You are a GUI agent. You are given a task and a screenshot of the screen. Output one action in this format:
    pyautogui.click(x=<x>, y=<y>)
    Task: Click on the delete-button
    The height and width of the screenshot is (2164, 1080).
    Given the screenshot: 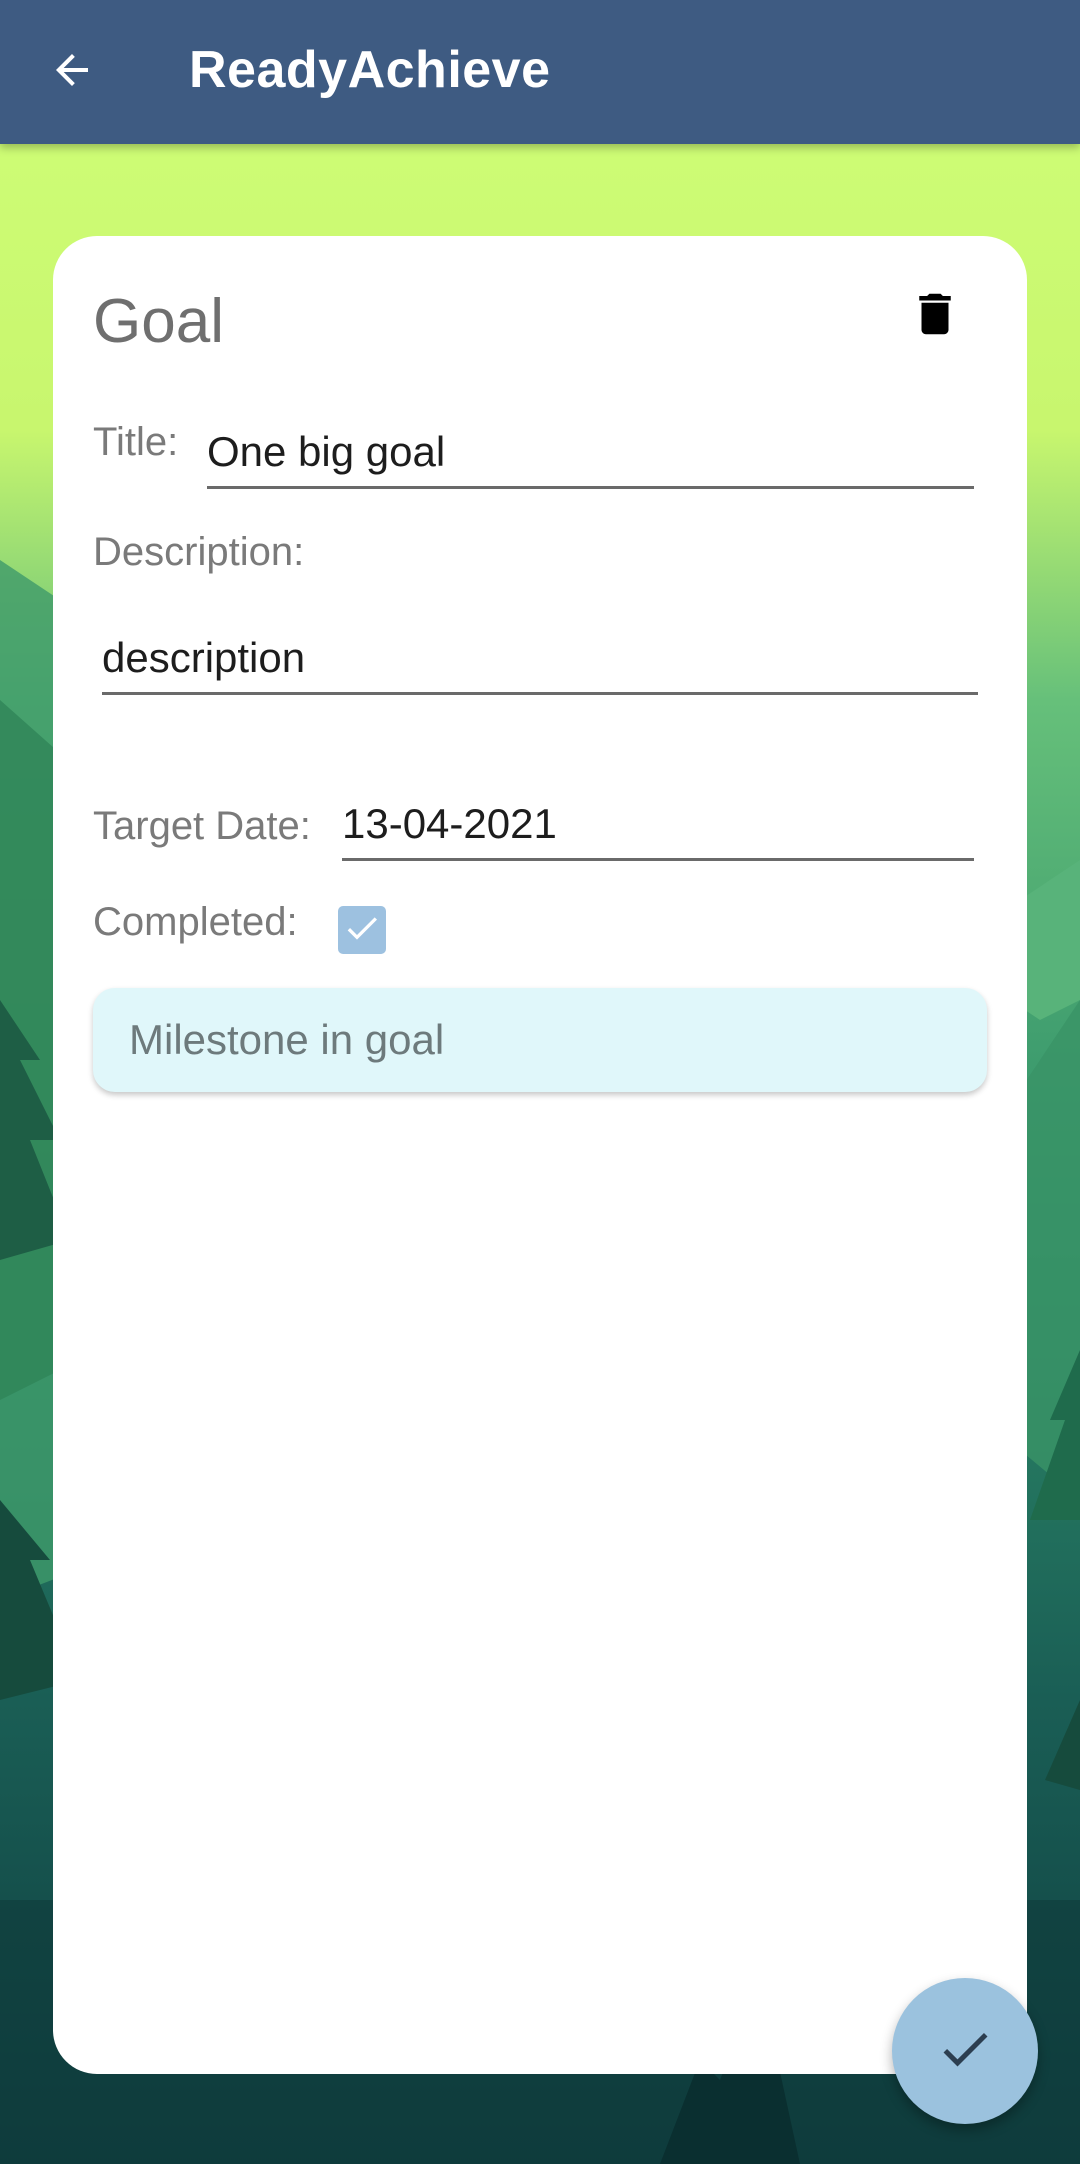 What is the action you would take?
    pyautogui.click(x=935, y=316)
    